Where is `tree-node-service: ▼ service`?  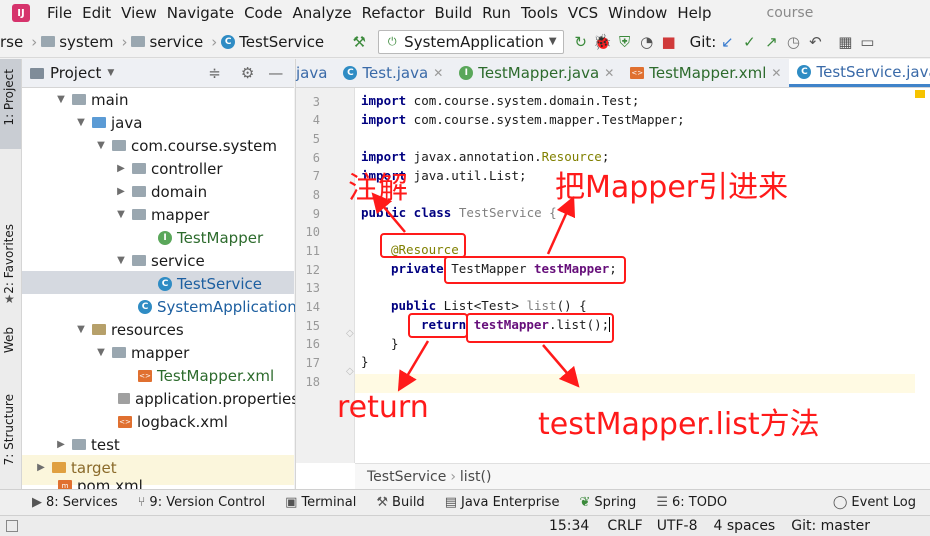 tree-node-service: ▼ service is located at coordinates (159, 260).